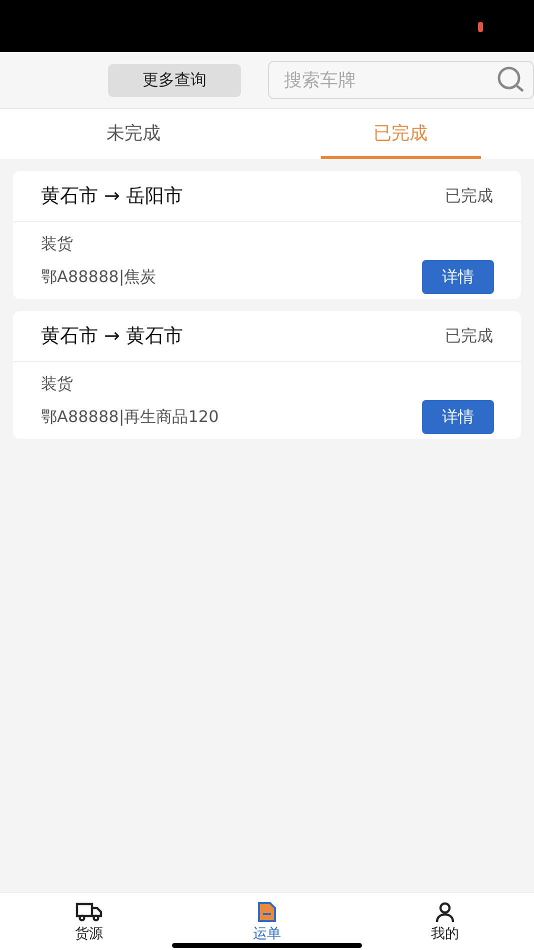 This screenshot has width=534, height=950. What do you see at coordinates (133, 132) in the screenshot?
I see `tab: 未完成` at bounding box center [133, 132].